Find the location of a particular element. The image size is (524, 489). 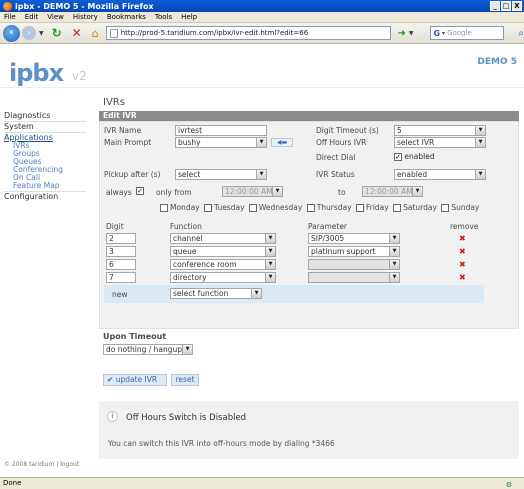

sunday-checkbox is located at coordinates (445, 208).